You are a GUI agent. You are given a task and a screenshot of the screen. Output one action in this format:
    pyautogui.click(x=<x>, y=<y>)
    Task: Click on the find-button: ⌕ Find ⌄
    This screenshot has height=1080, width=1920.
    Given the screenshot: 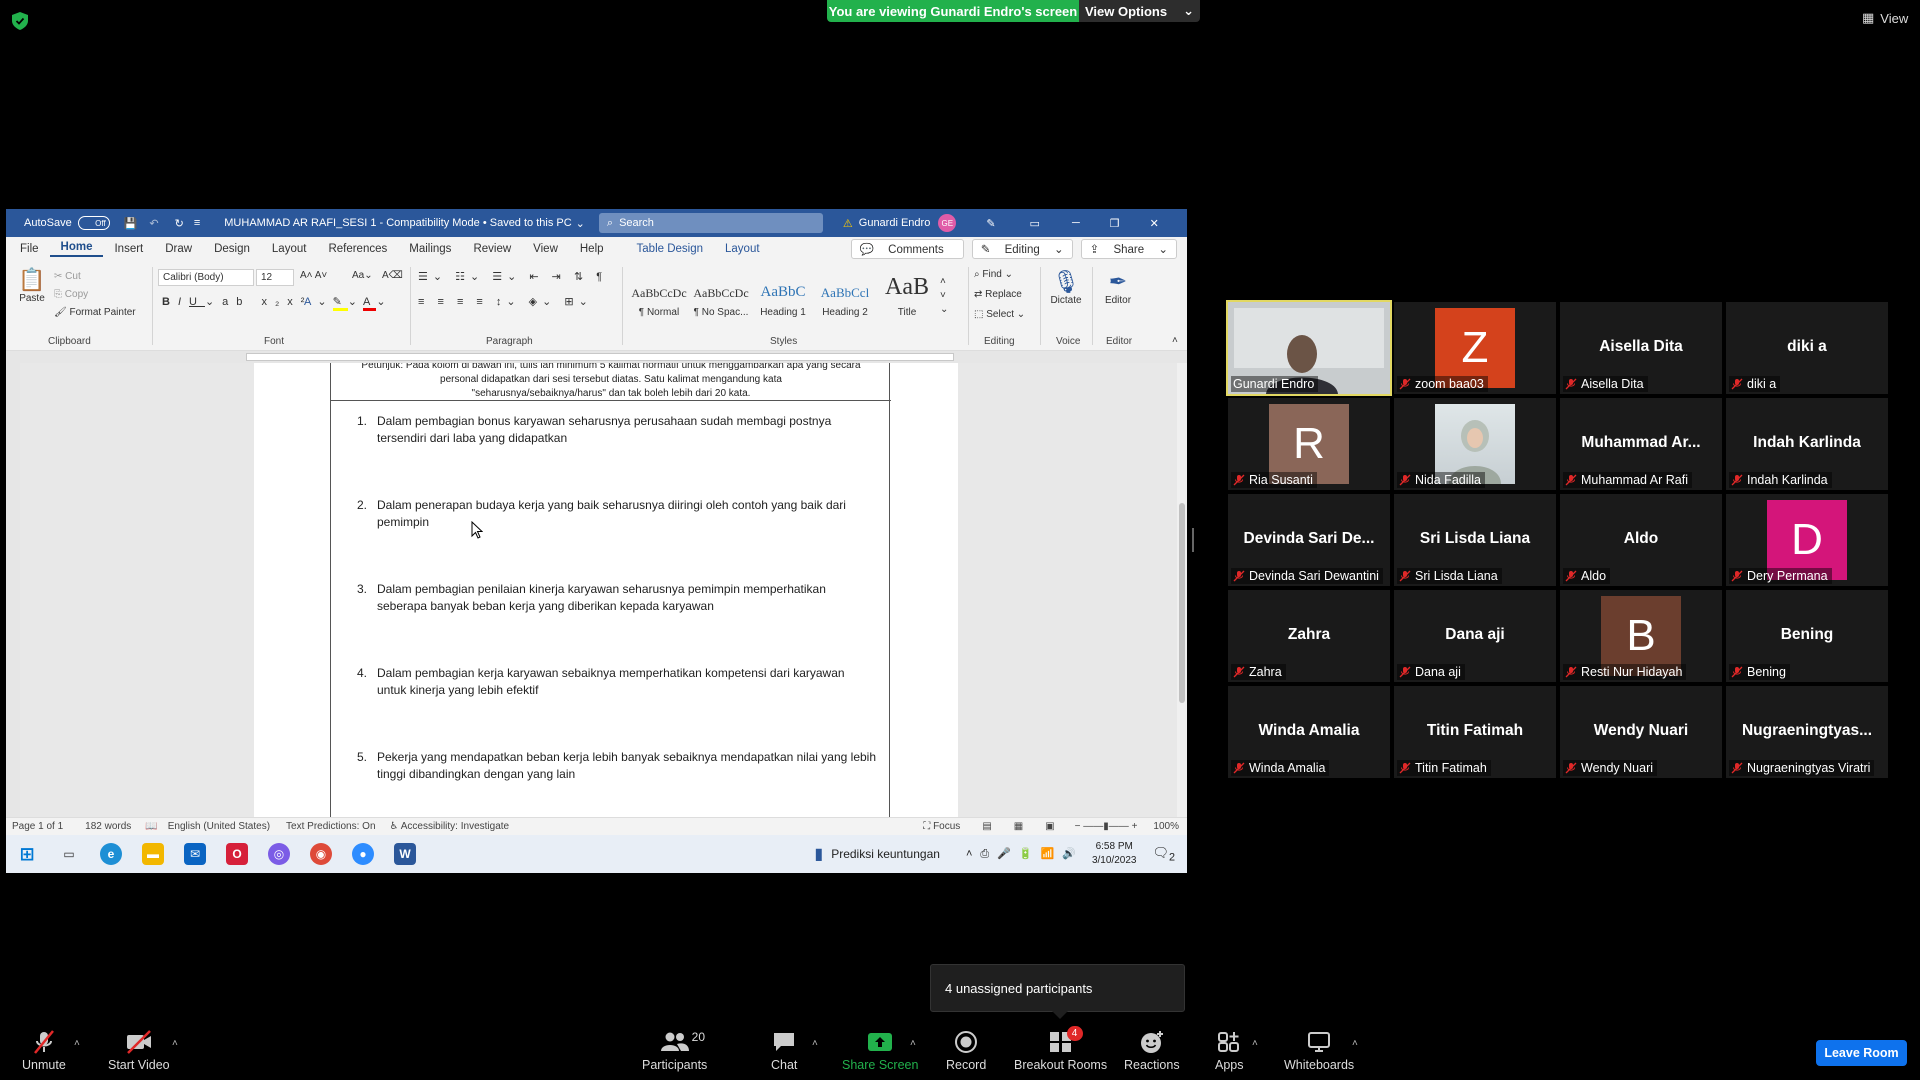 What is the action you would take?
    pyautogui.click(x=993, y=274)
    